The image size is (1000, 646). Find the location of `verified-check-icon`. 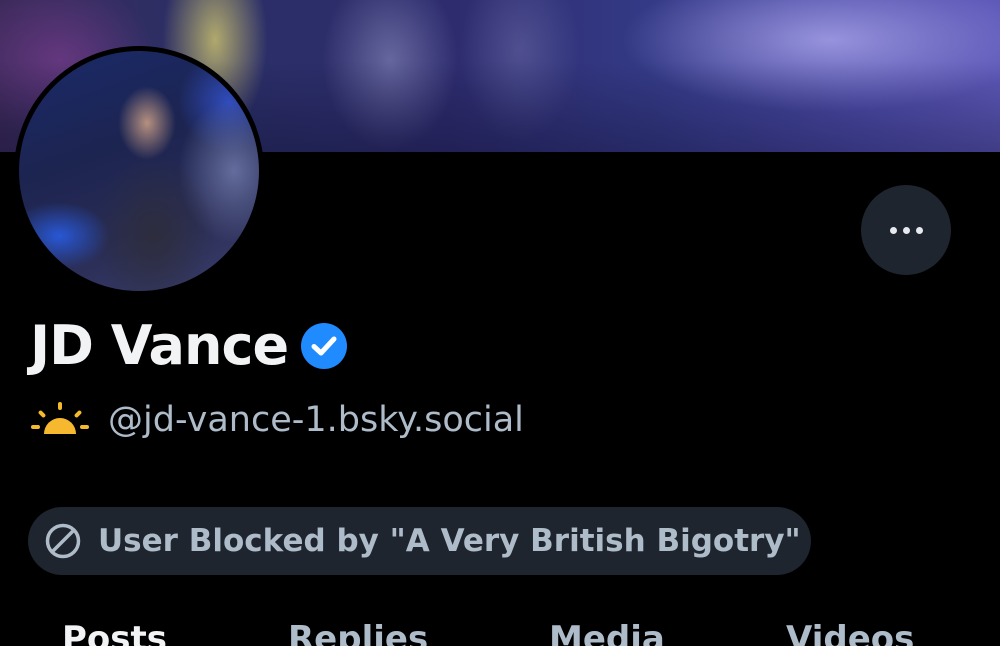

verified-check-icon is located at coordinates (324, 346).